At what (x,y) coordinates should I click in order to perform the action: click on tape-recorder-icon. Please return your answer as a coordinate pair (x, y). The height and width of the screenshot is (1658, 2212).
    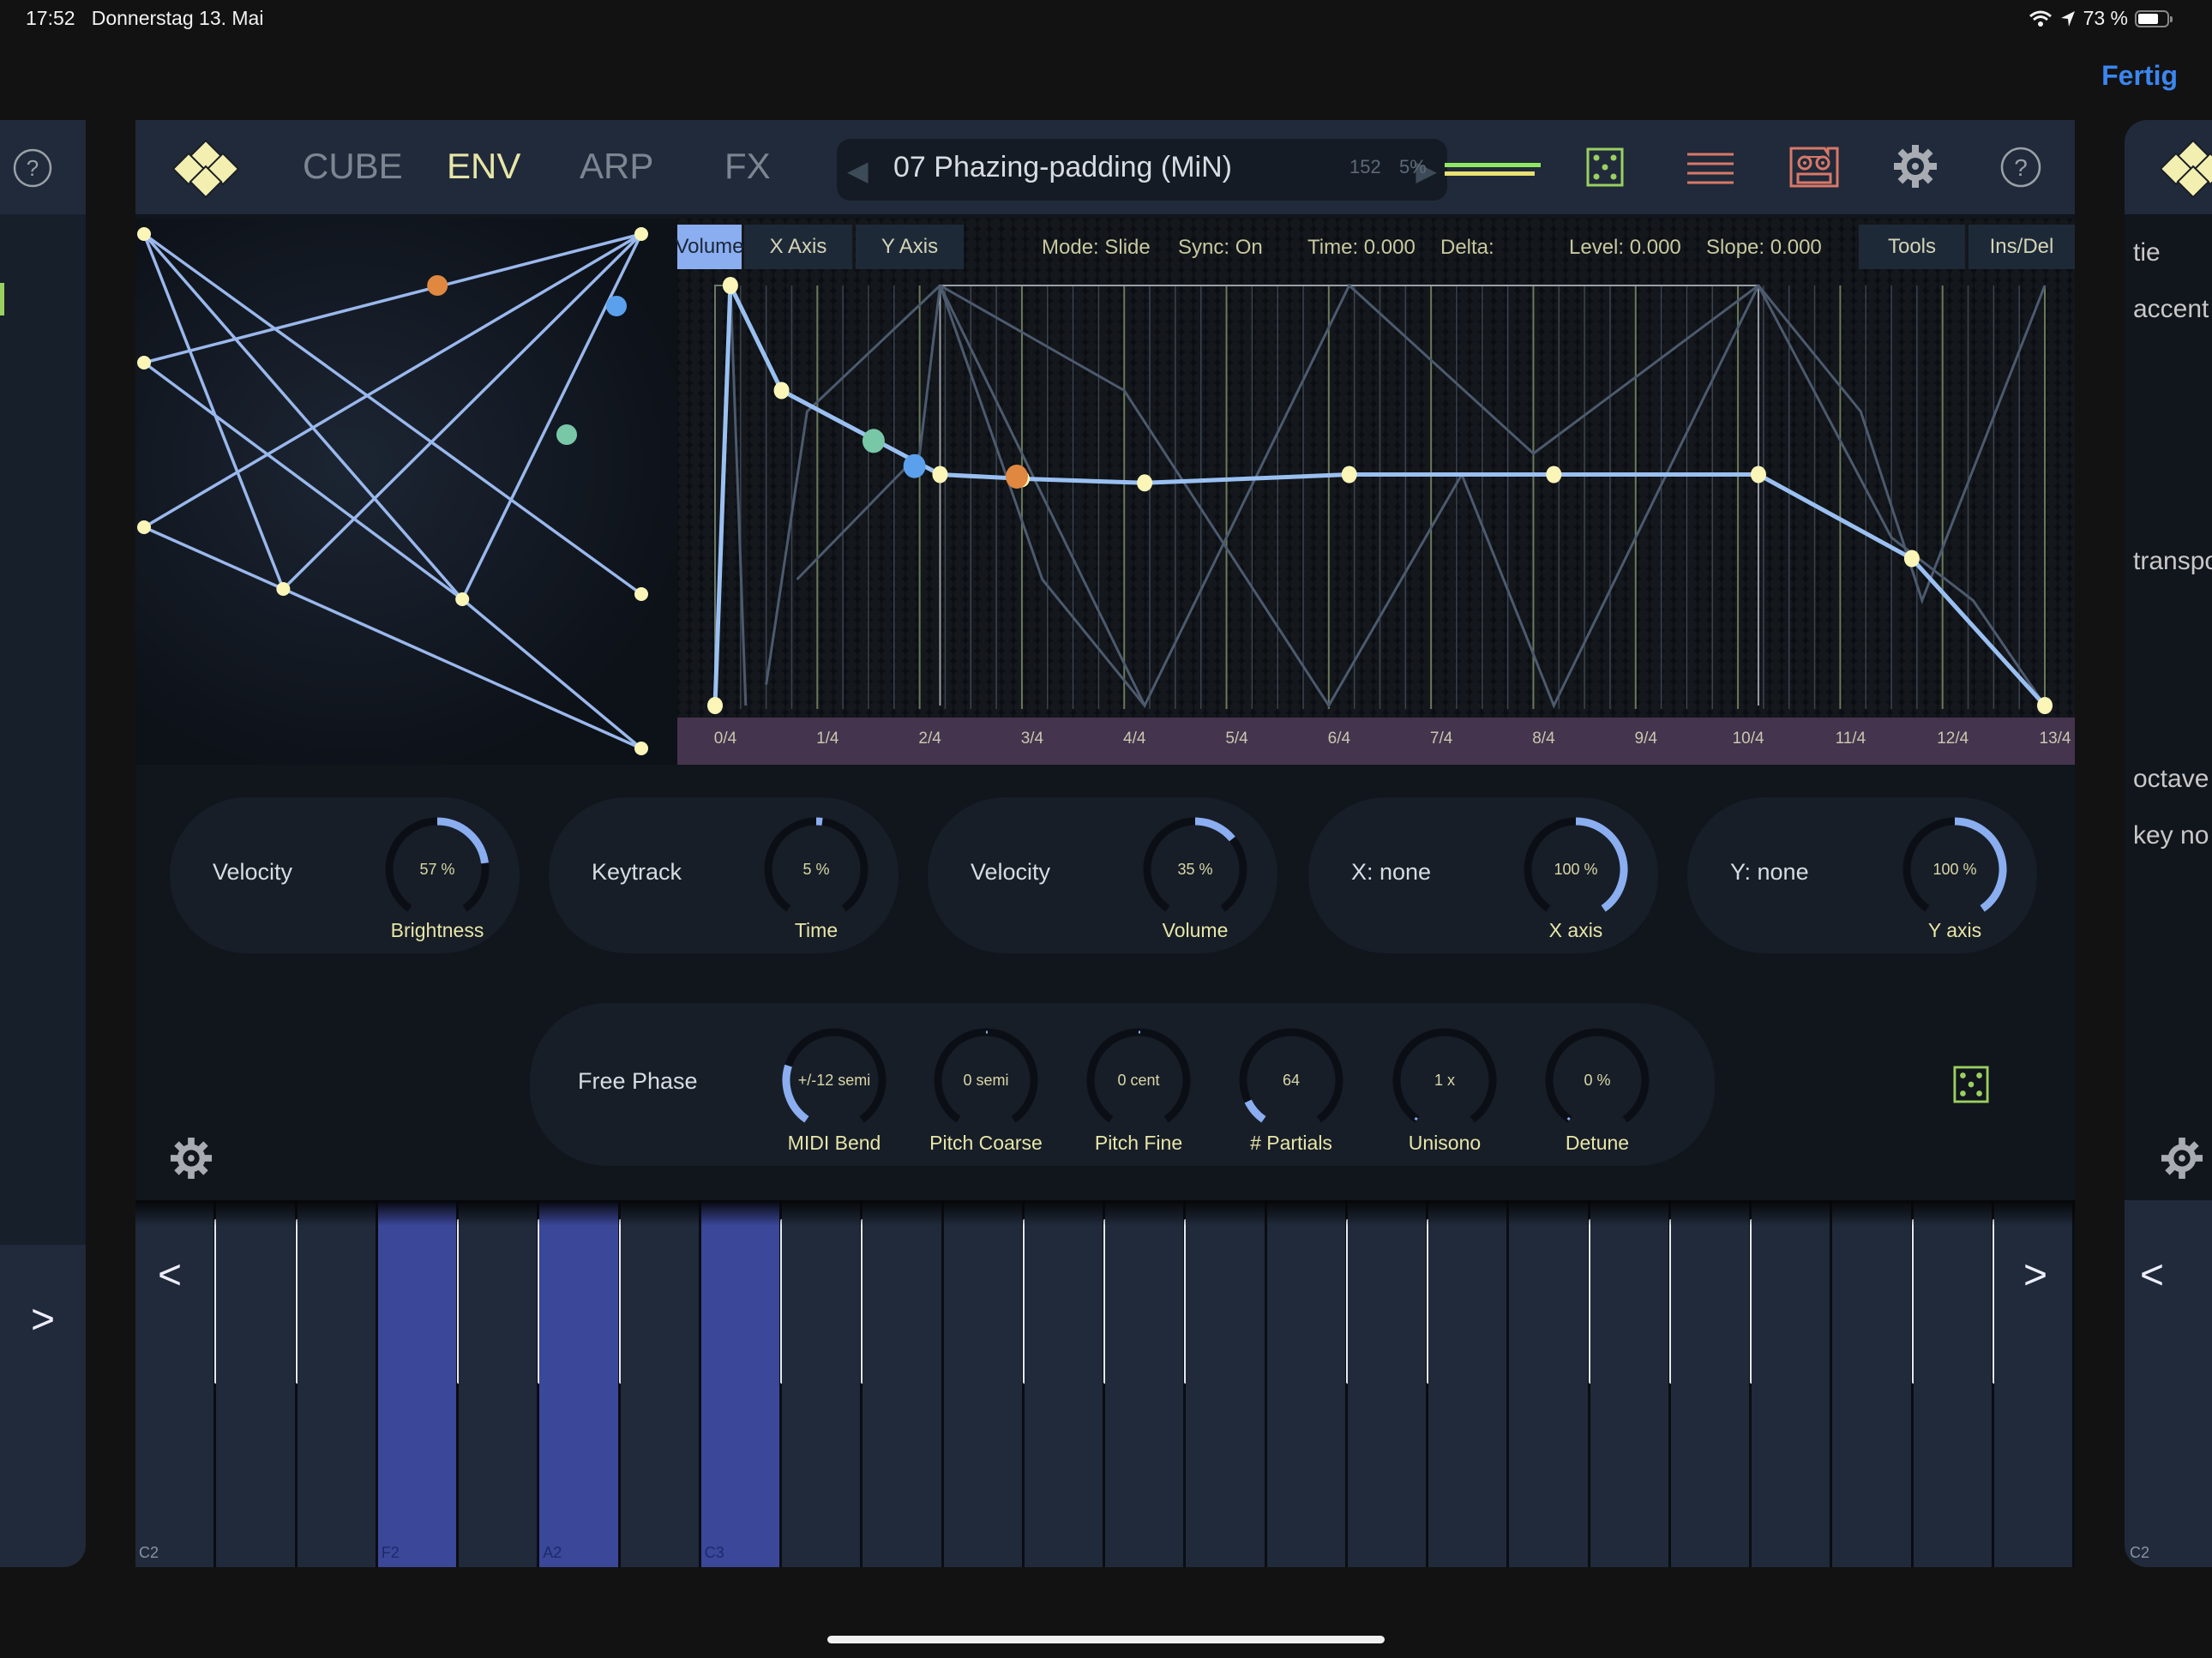
    Looking at the image, I should click on (1814, 167).